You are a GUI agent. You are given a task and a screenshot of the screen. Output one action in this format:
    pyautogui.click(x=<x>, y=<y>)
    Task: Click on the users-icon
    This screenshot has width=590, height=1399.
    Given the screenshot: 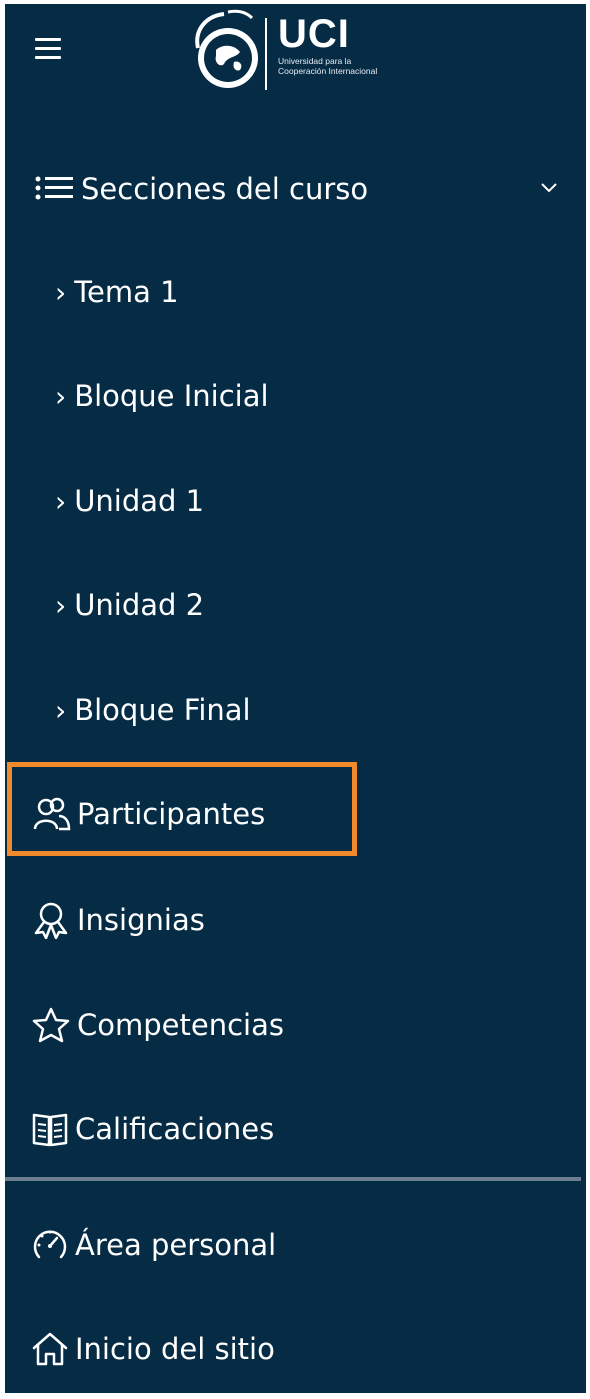 What is the action you would take?
    pyautogui.click(x=52, y=814)
    